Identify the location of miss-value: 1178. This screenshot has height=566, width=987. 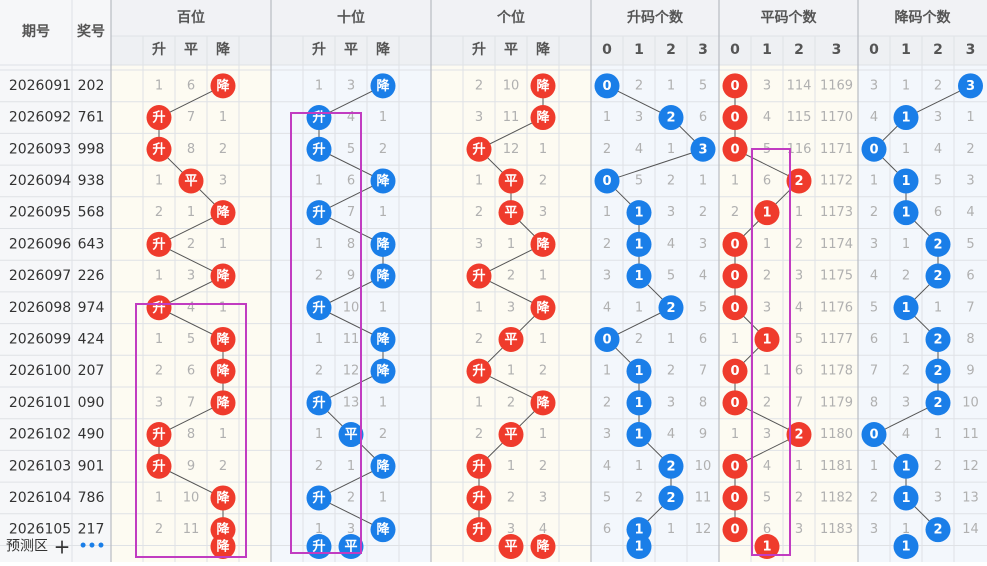
(836, 371).